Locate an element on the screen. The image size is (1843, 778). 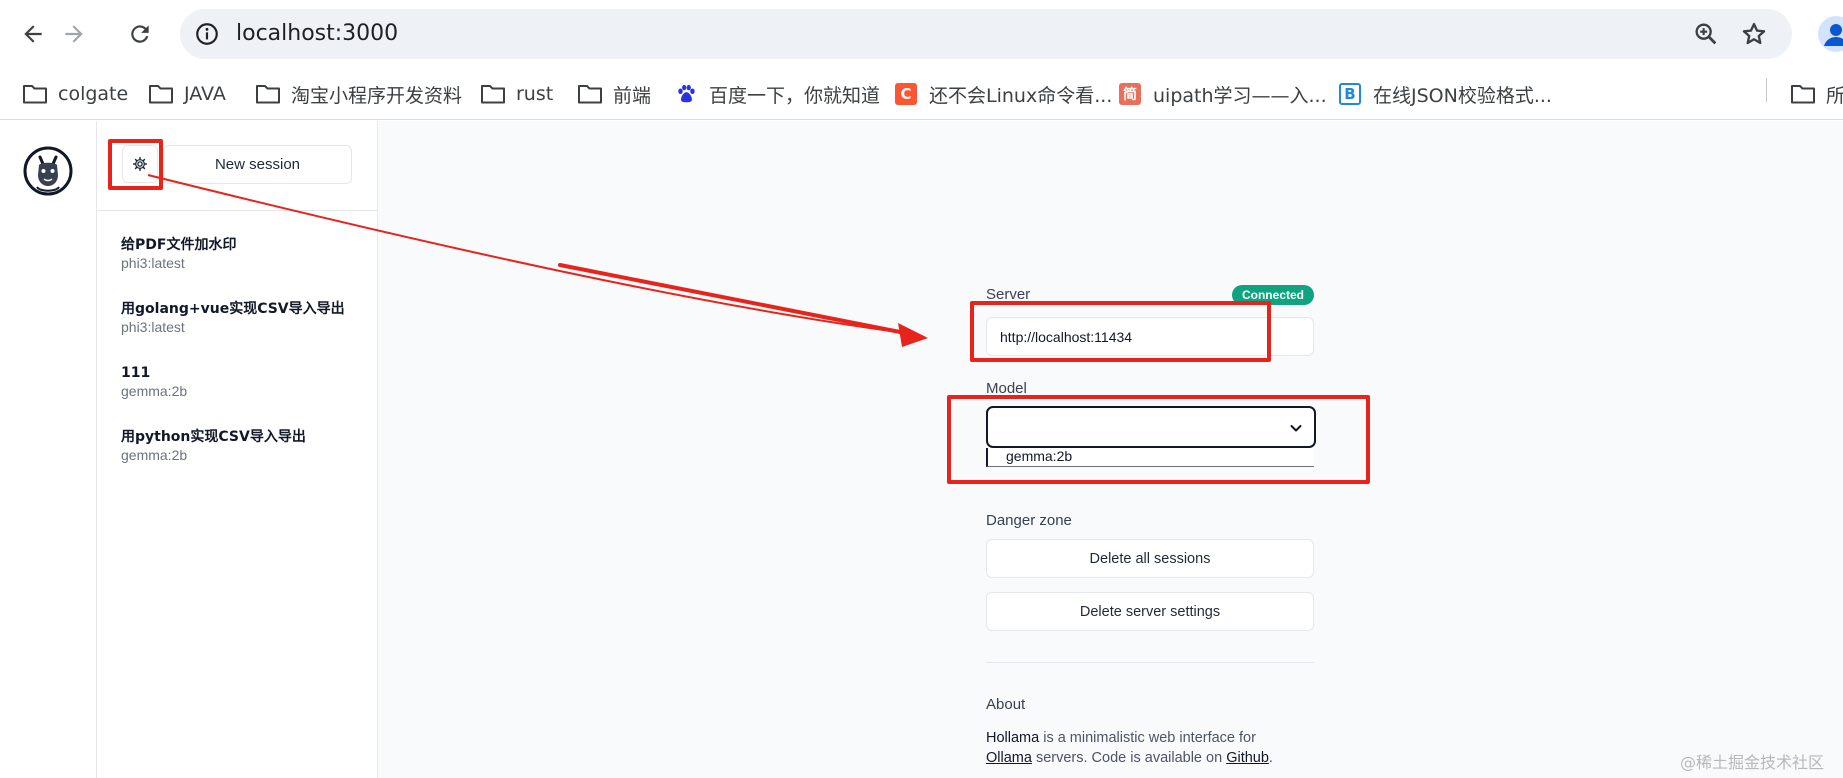
reload-icon is located at coordinates (140, 34).